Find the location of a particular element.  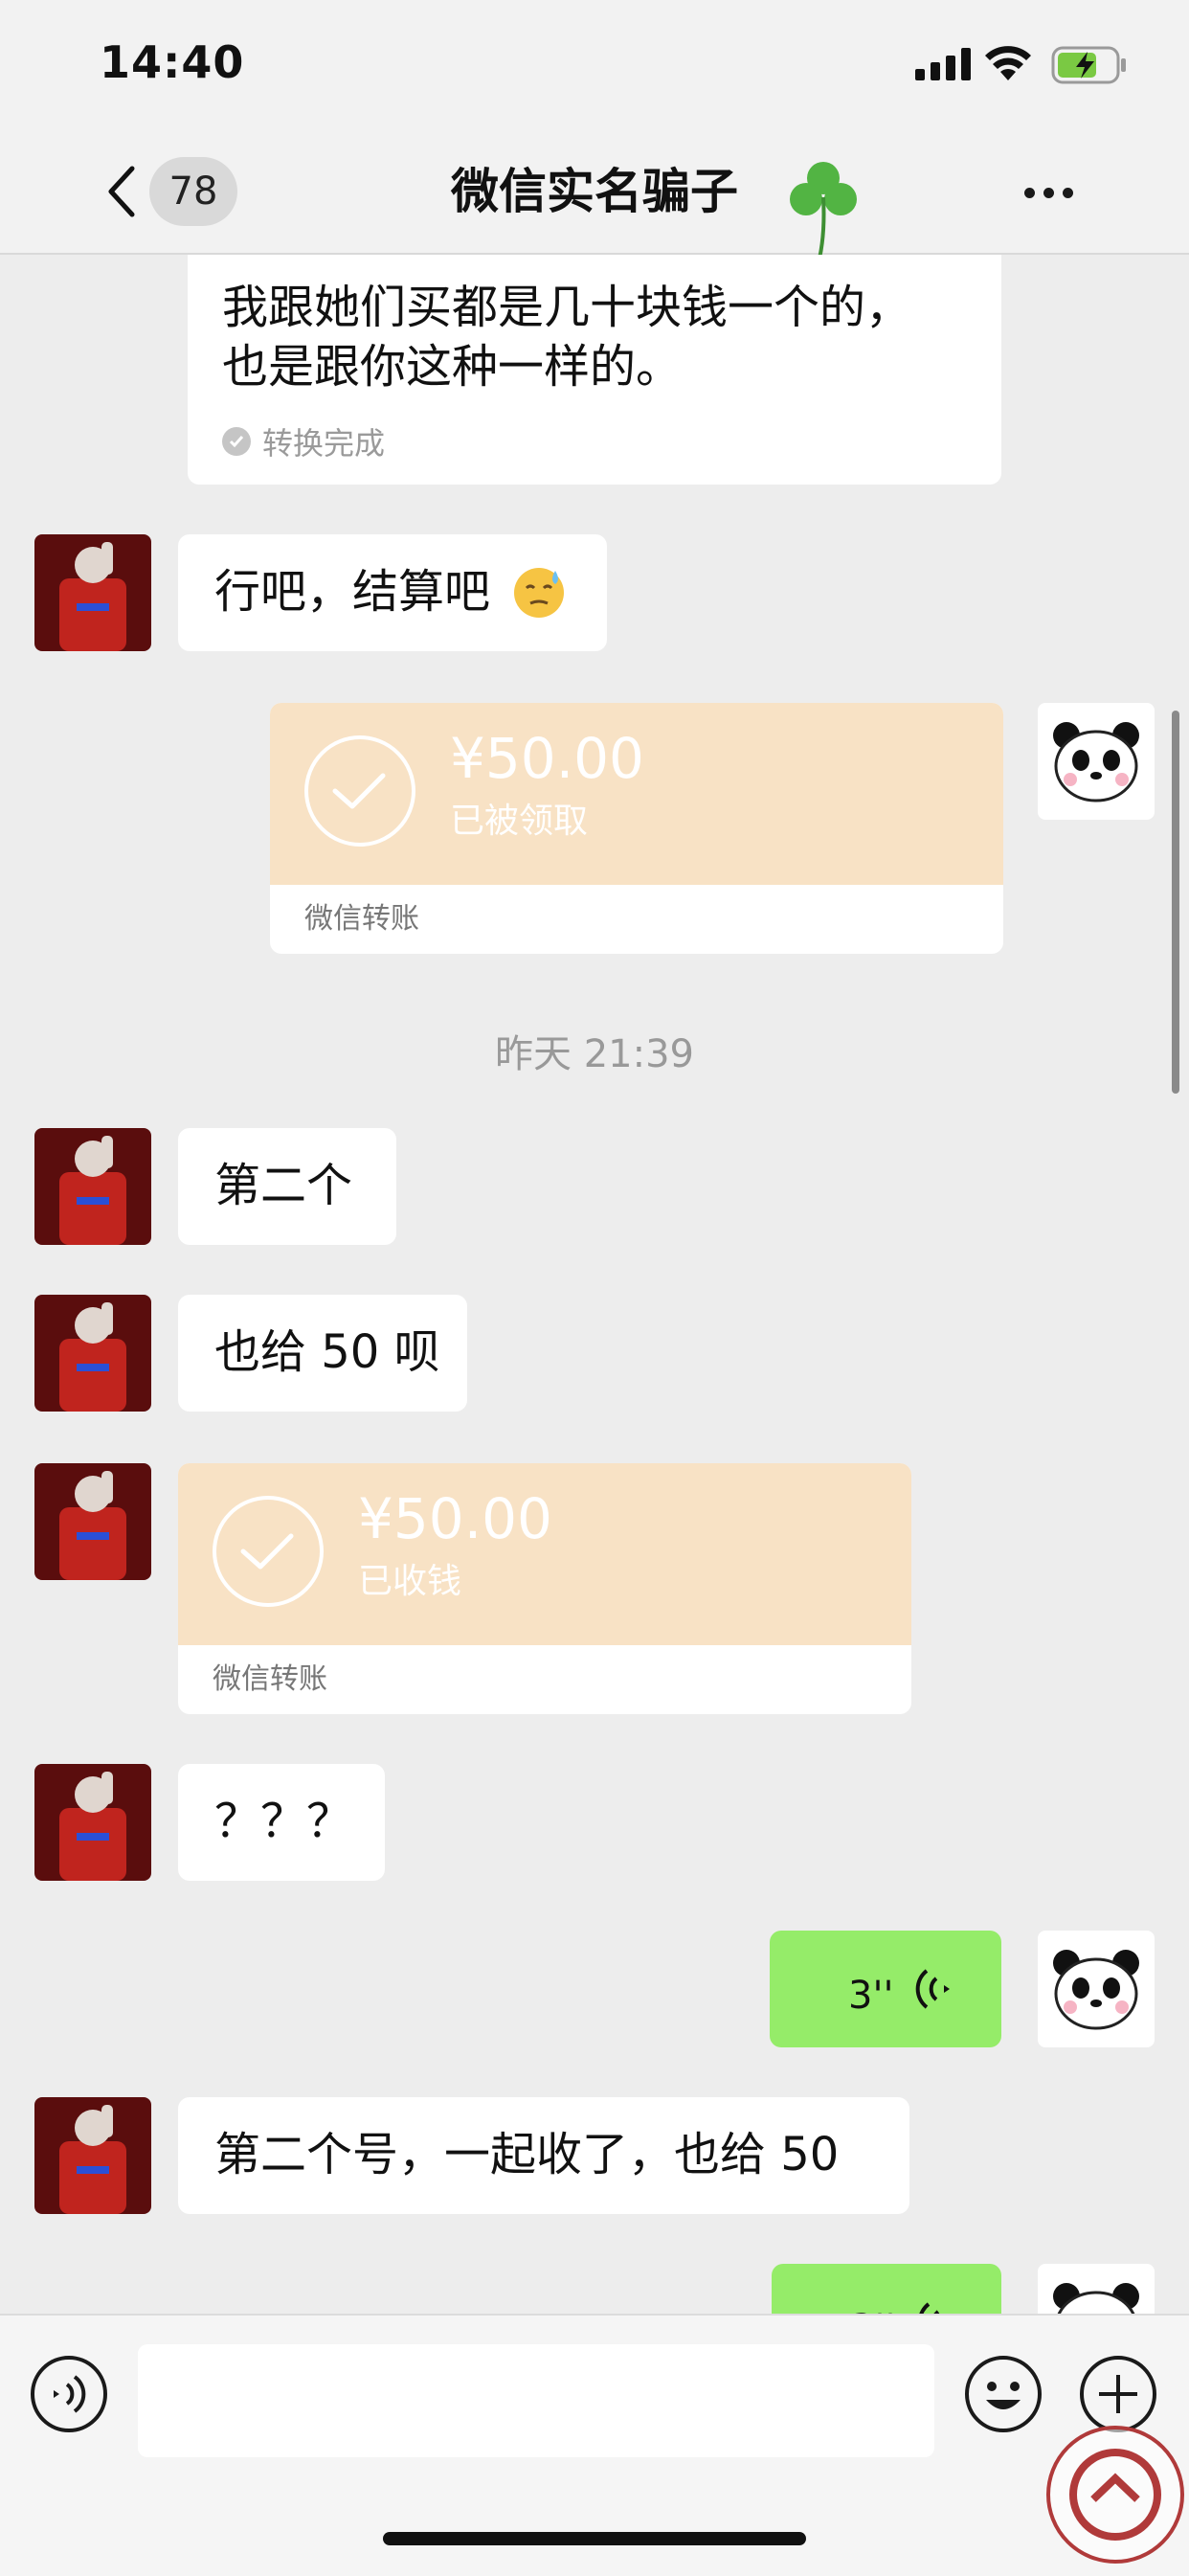

status-bar: 14:40 is located at coordinates (594, 67).